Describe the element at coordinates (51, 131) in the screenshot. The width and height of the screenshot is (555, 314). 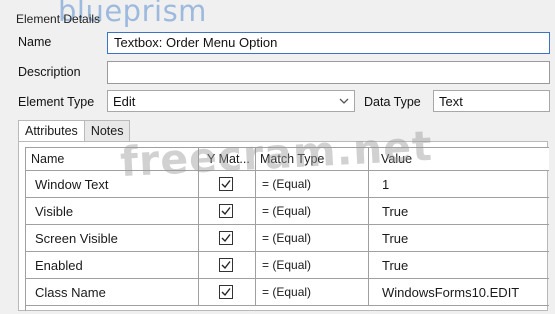
I see `tab-attributes: Attributes` at that location.